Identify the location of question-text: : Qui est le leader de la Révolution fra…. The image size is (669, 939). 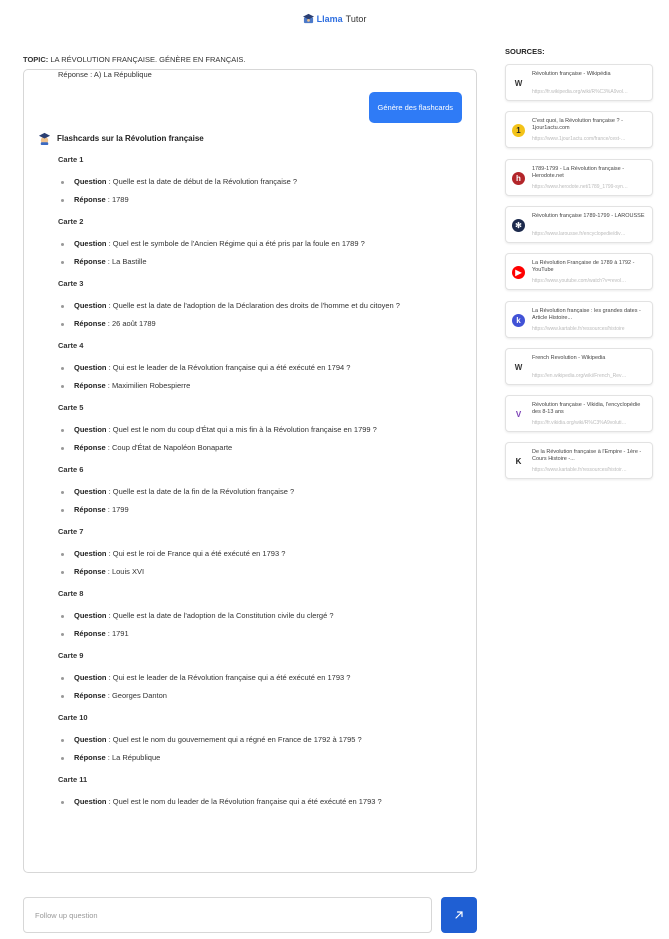
(228, 677).